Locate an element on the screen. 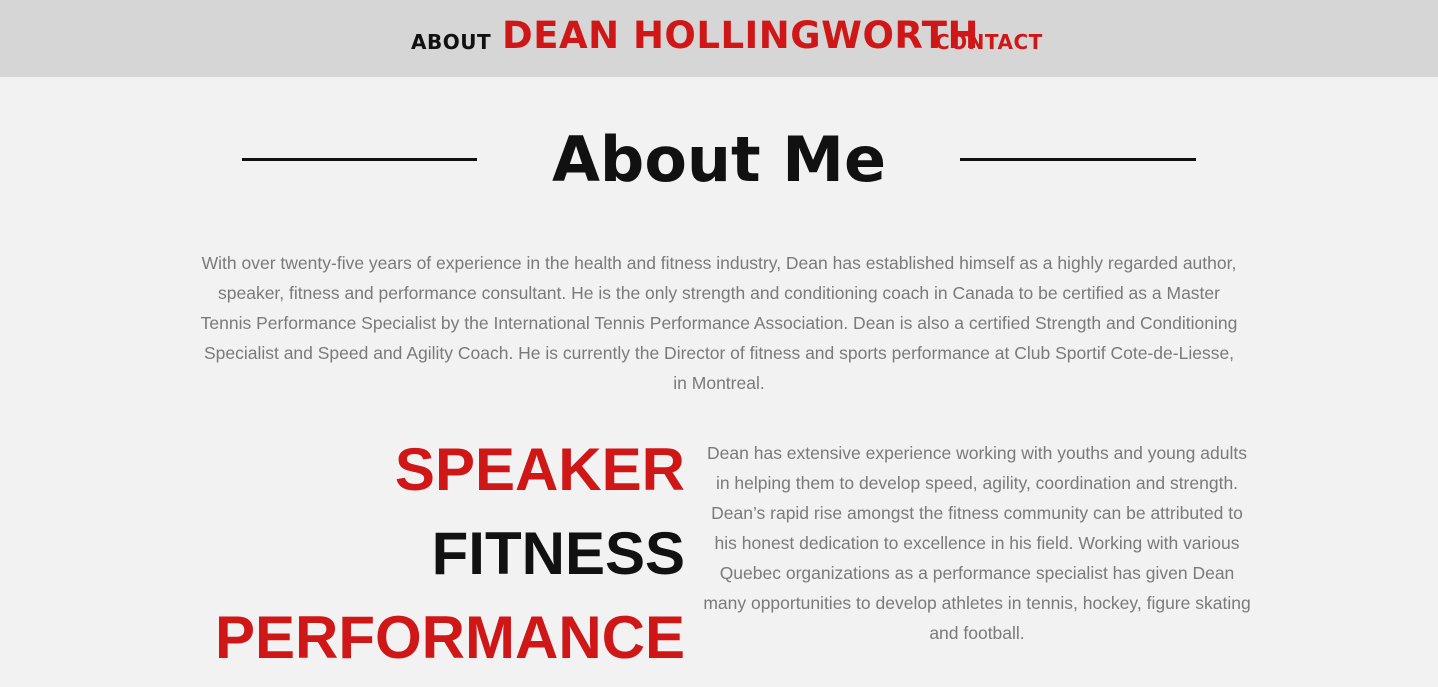 This screenshot has height=687, width=1438. nav-link-about: ABOUT is located at coordinates (451, 42).